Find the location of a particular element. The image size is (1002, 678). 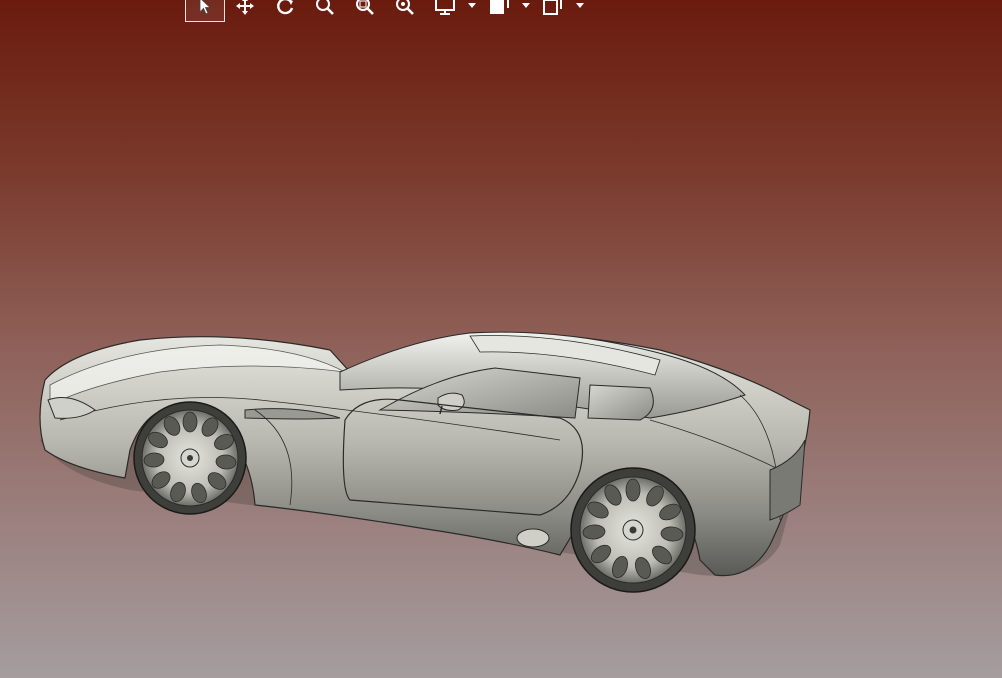

view-dropdown is located at coordinates (526, 11).